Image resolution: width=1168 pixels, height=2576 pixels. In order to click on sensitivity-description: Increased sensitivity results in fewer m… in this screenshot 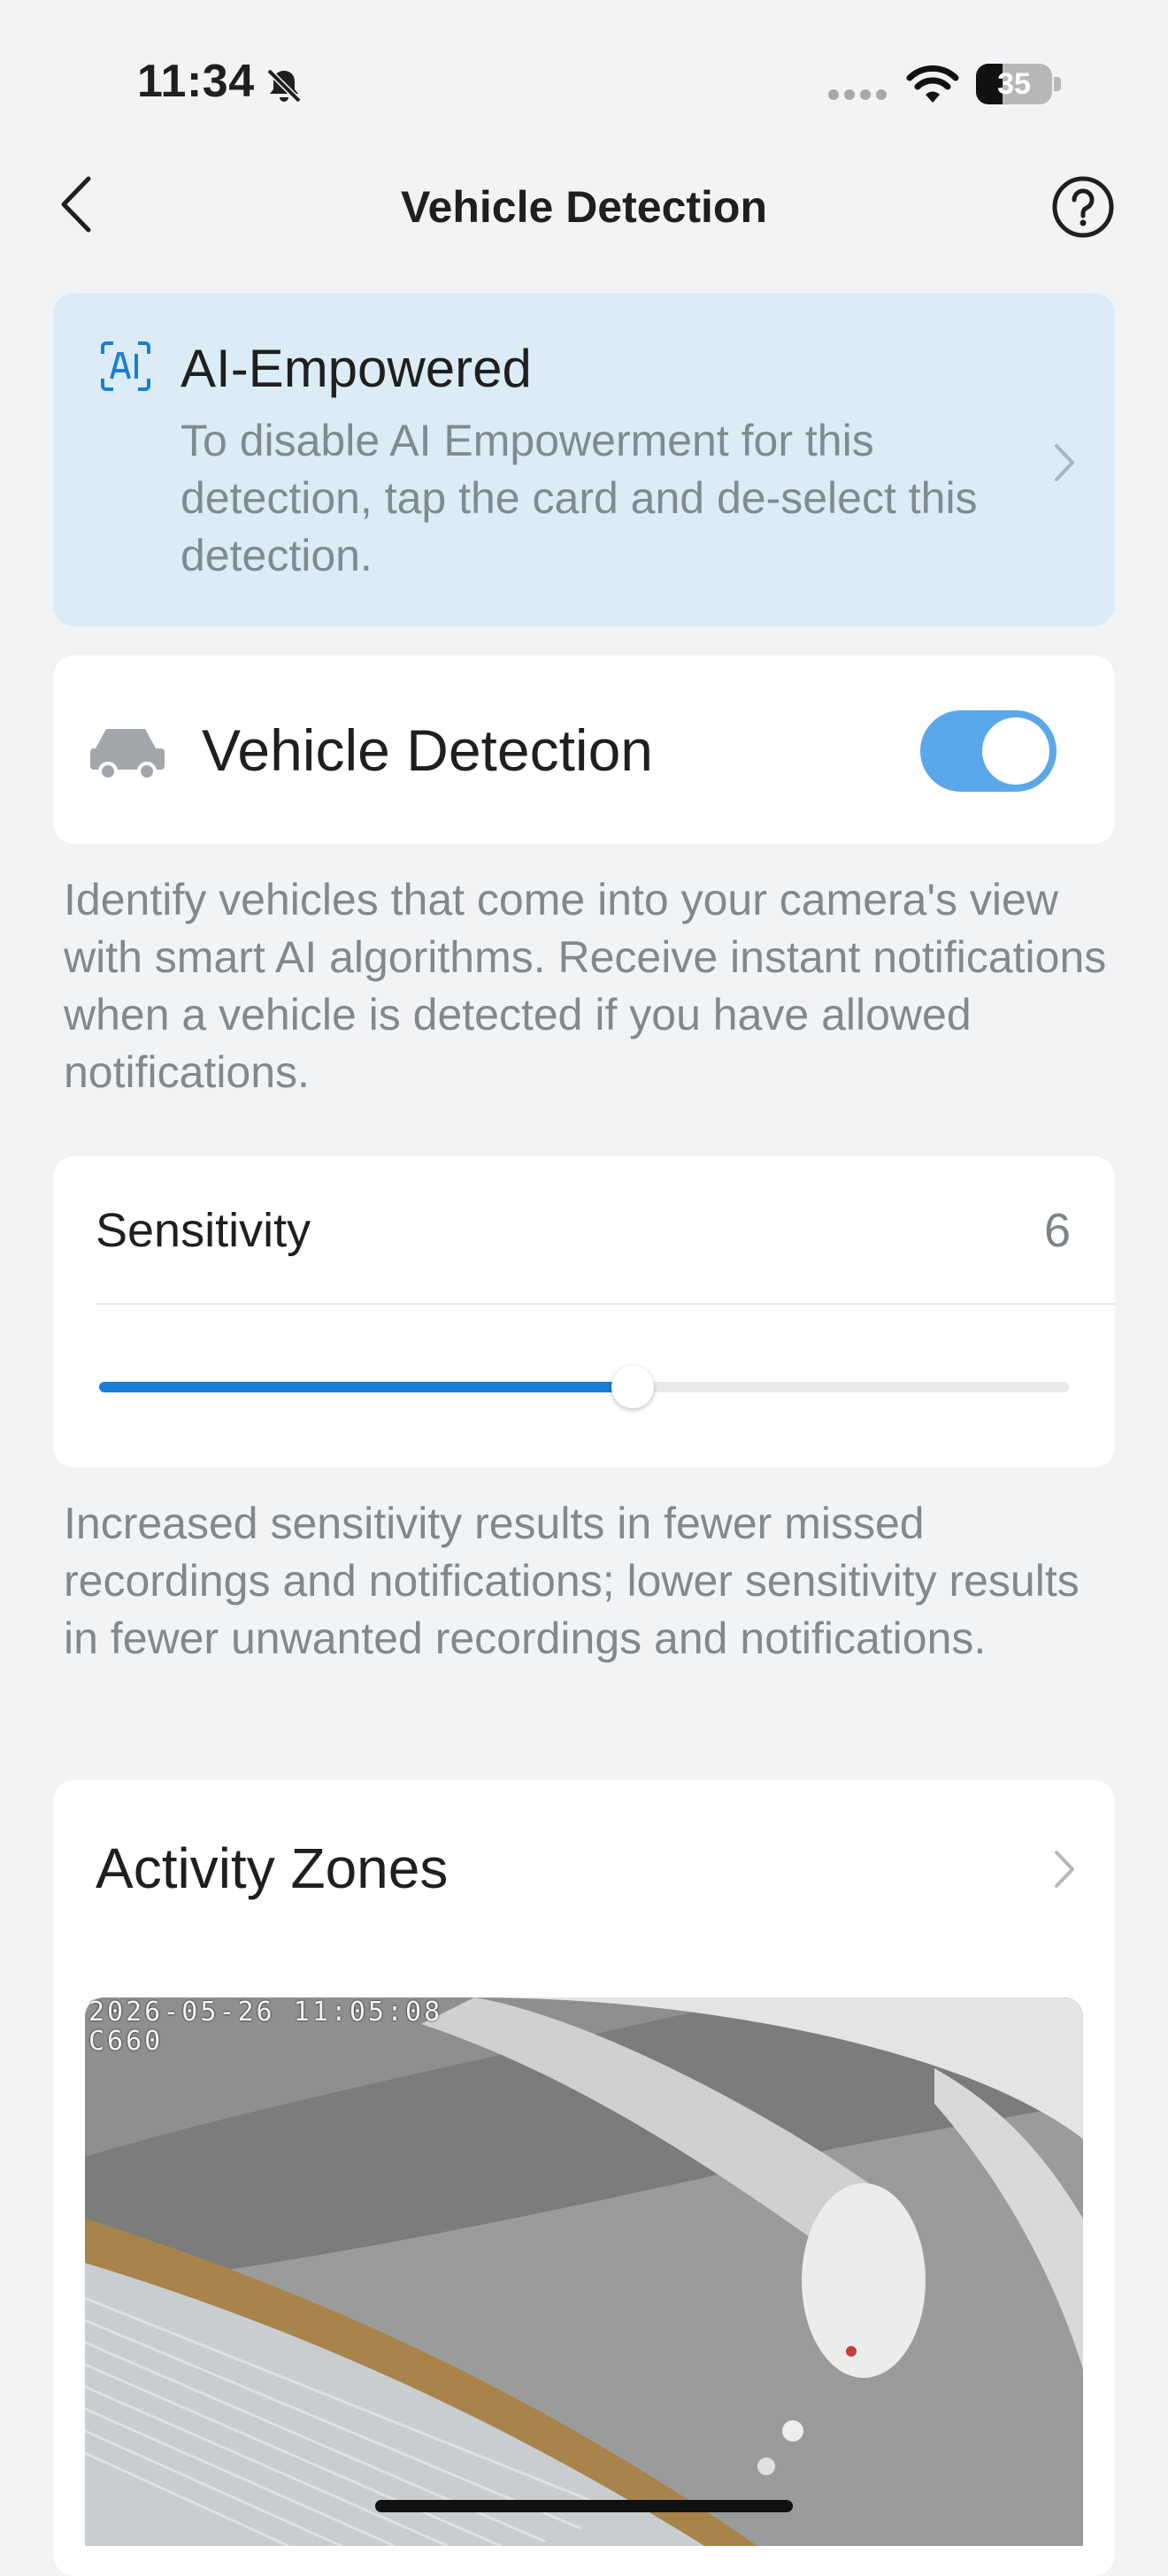, I will do `click(572, 1581)`.